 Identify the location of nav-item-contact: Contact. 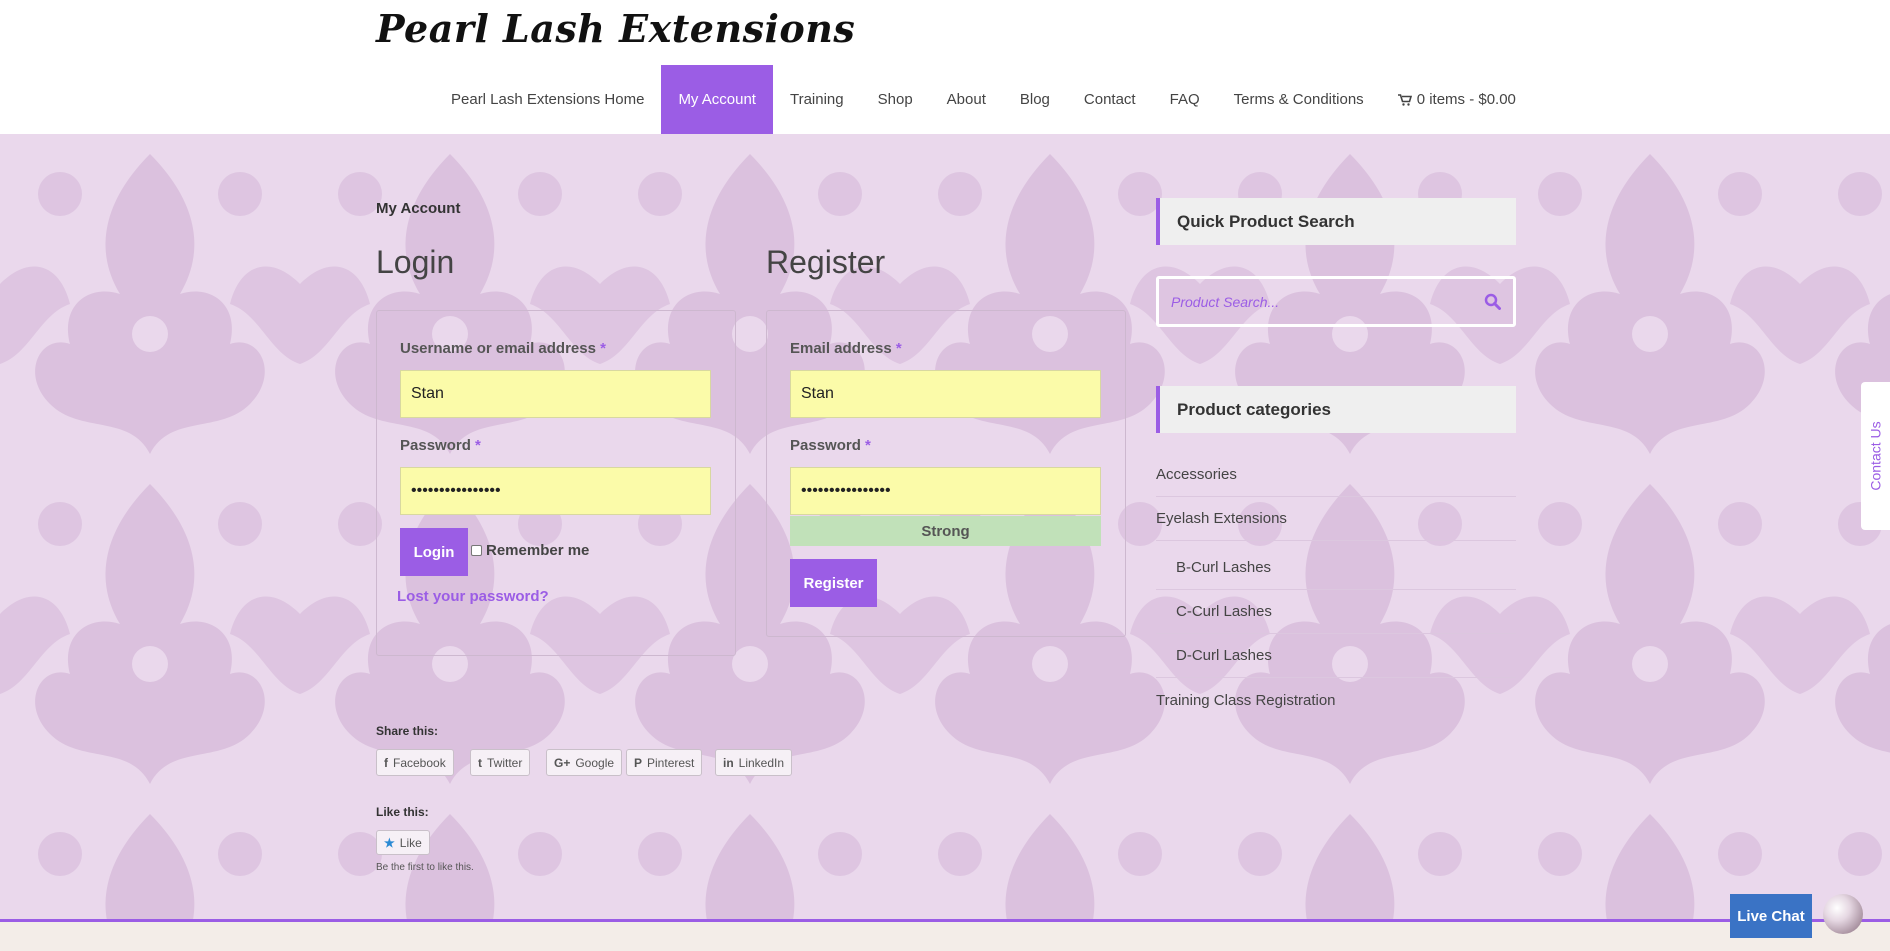
(1110, 99).